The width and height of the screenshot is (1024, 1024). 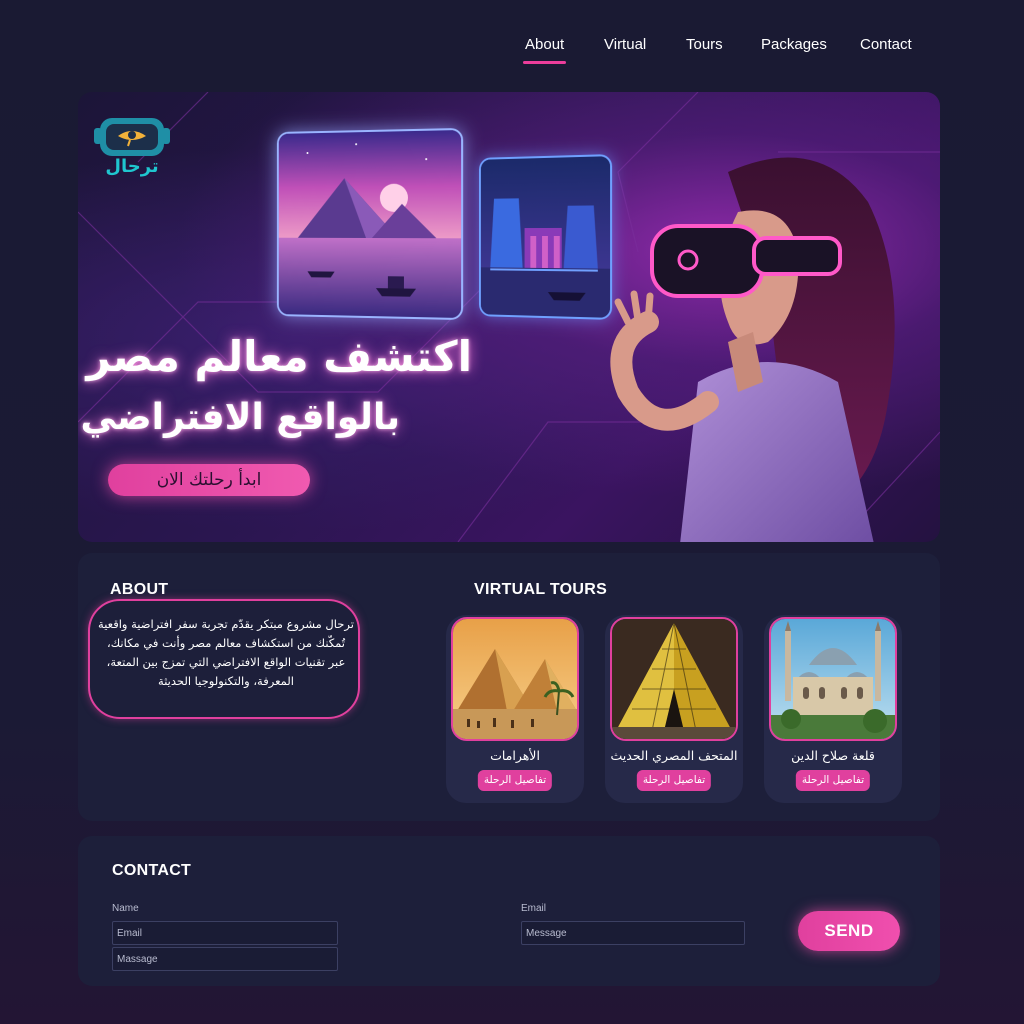 I want to click on tour-image-museum, so click(x=674, y=679).